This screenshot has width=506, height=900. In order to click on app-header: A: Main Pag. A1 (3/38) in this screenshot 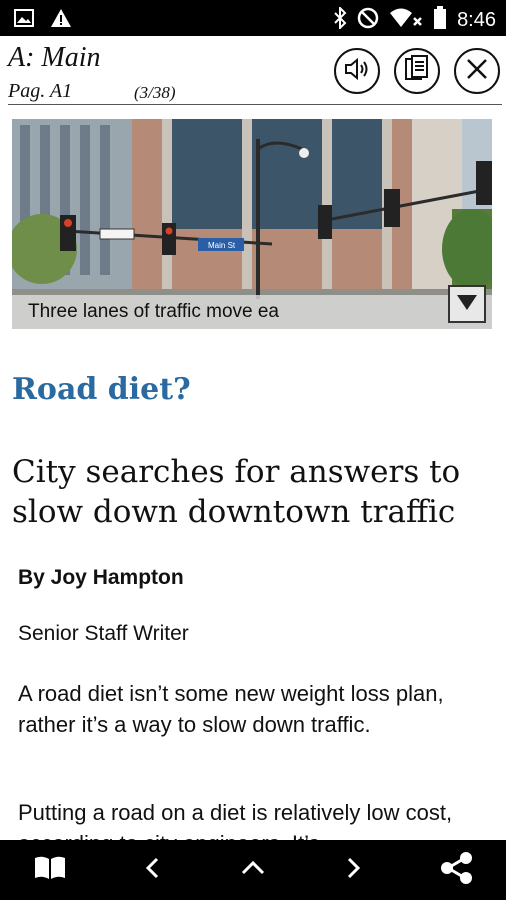, I will do `click(253, 71)`.